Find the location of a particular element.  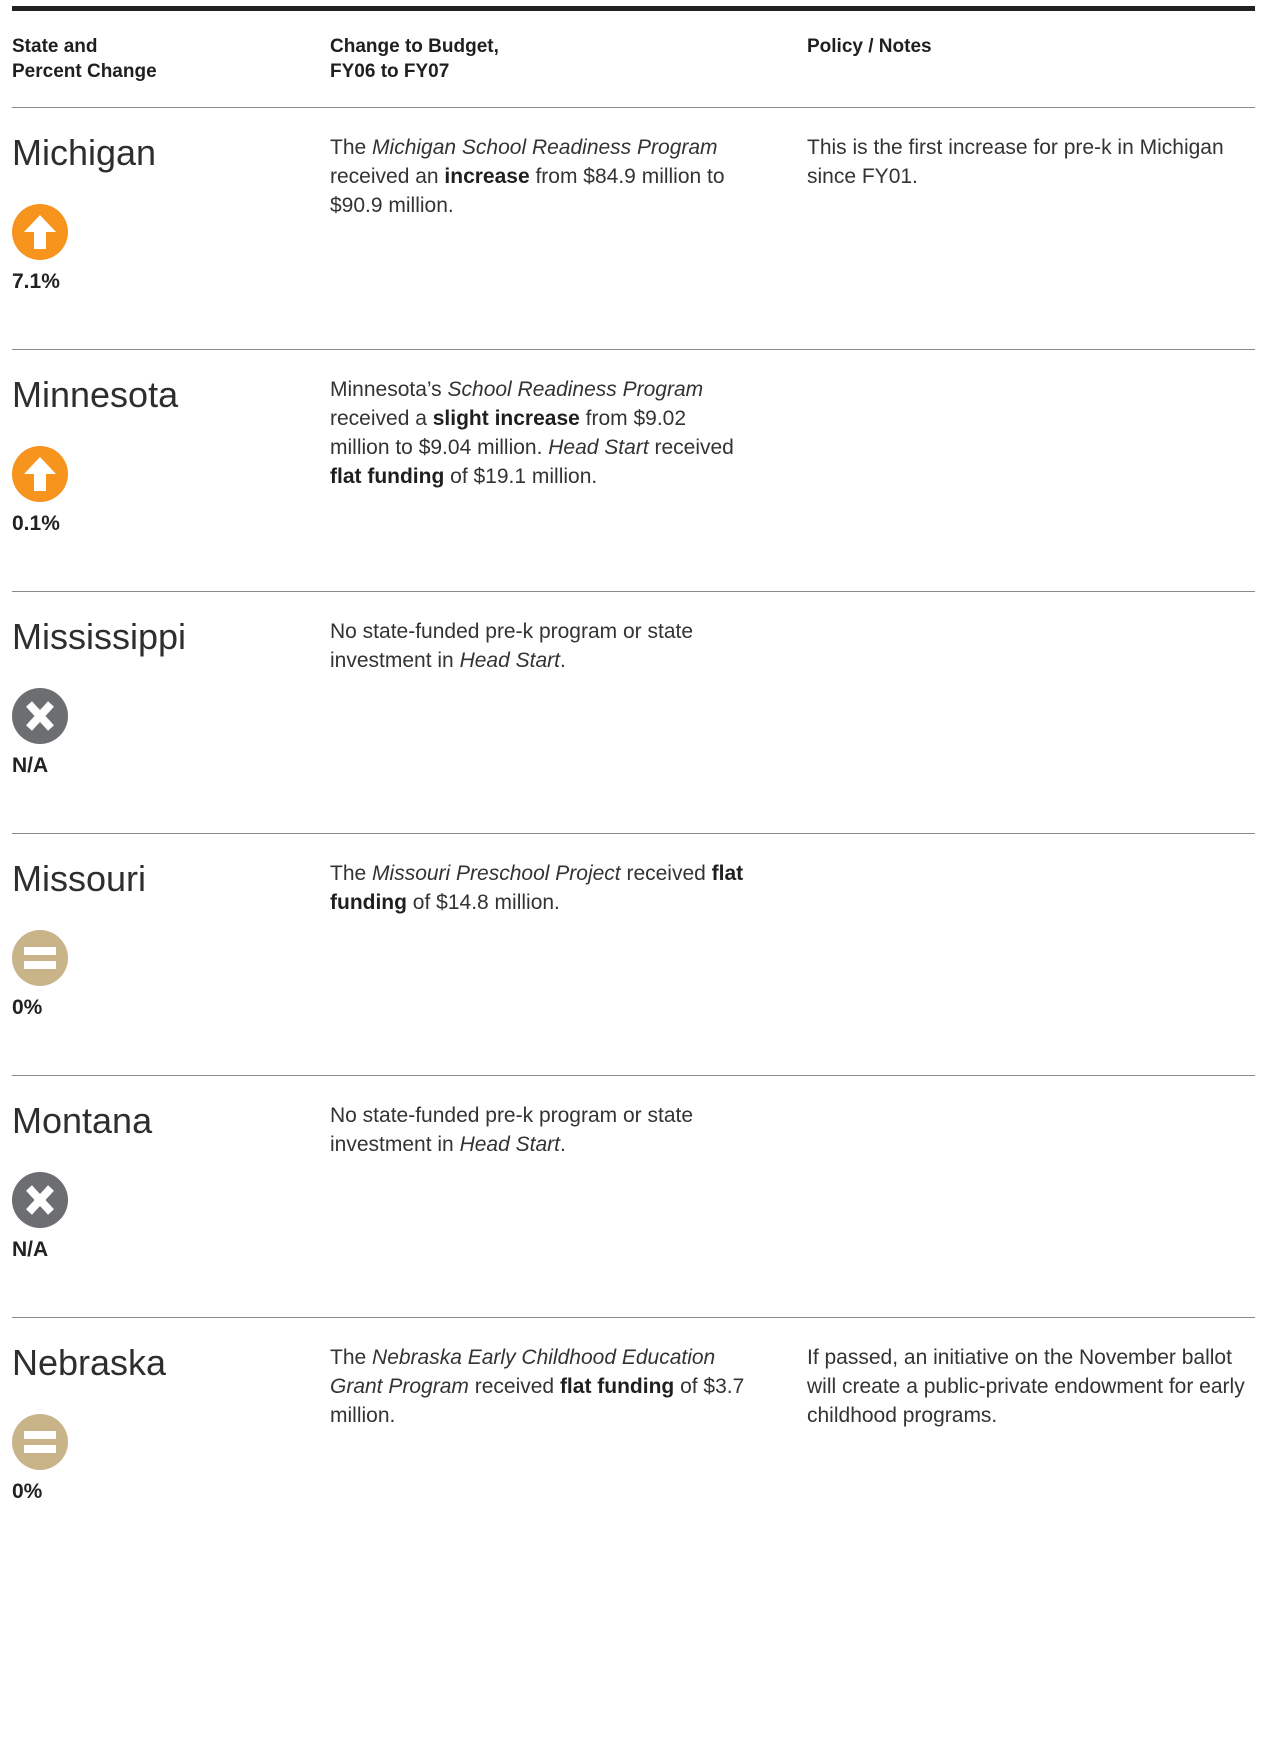

percent-change: 0.1% is located at coordinates (36, 523).